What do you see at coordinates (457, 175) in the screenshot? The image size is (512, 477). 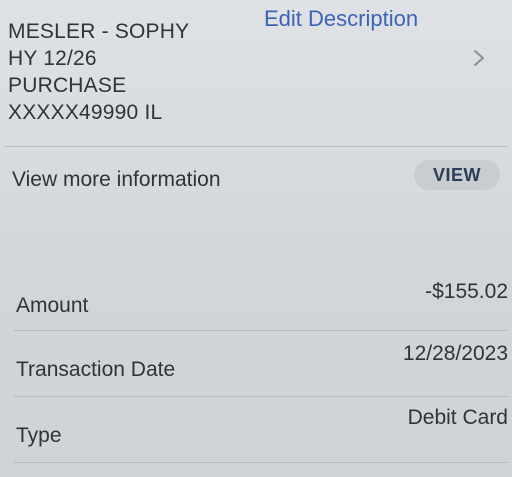 I see `view-button: VIEW` at bounding box center [457, 175].